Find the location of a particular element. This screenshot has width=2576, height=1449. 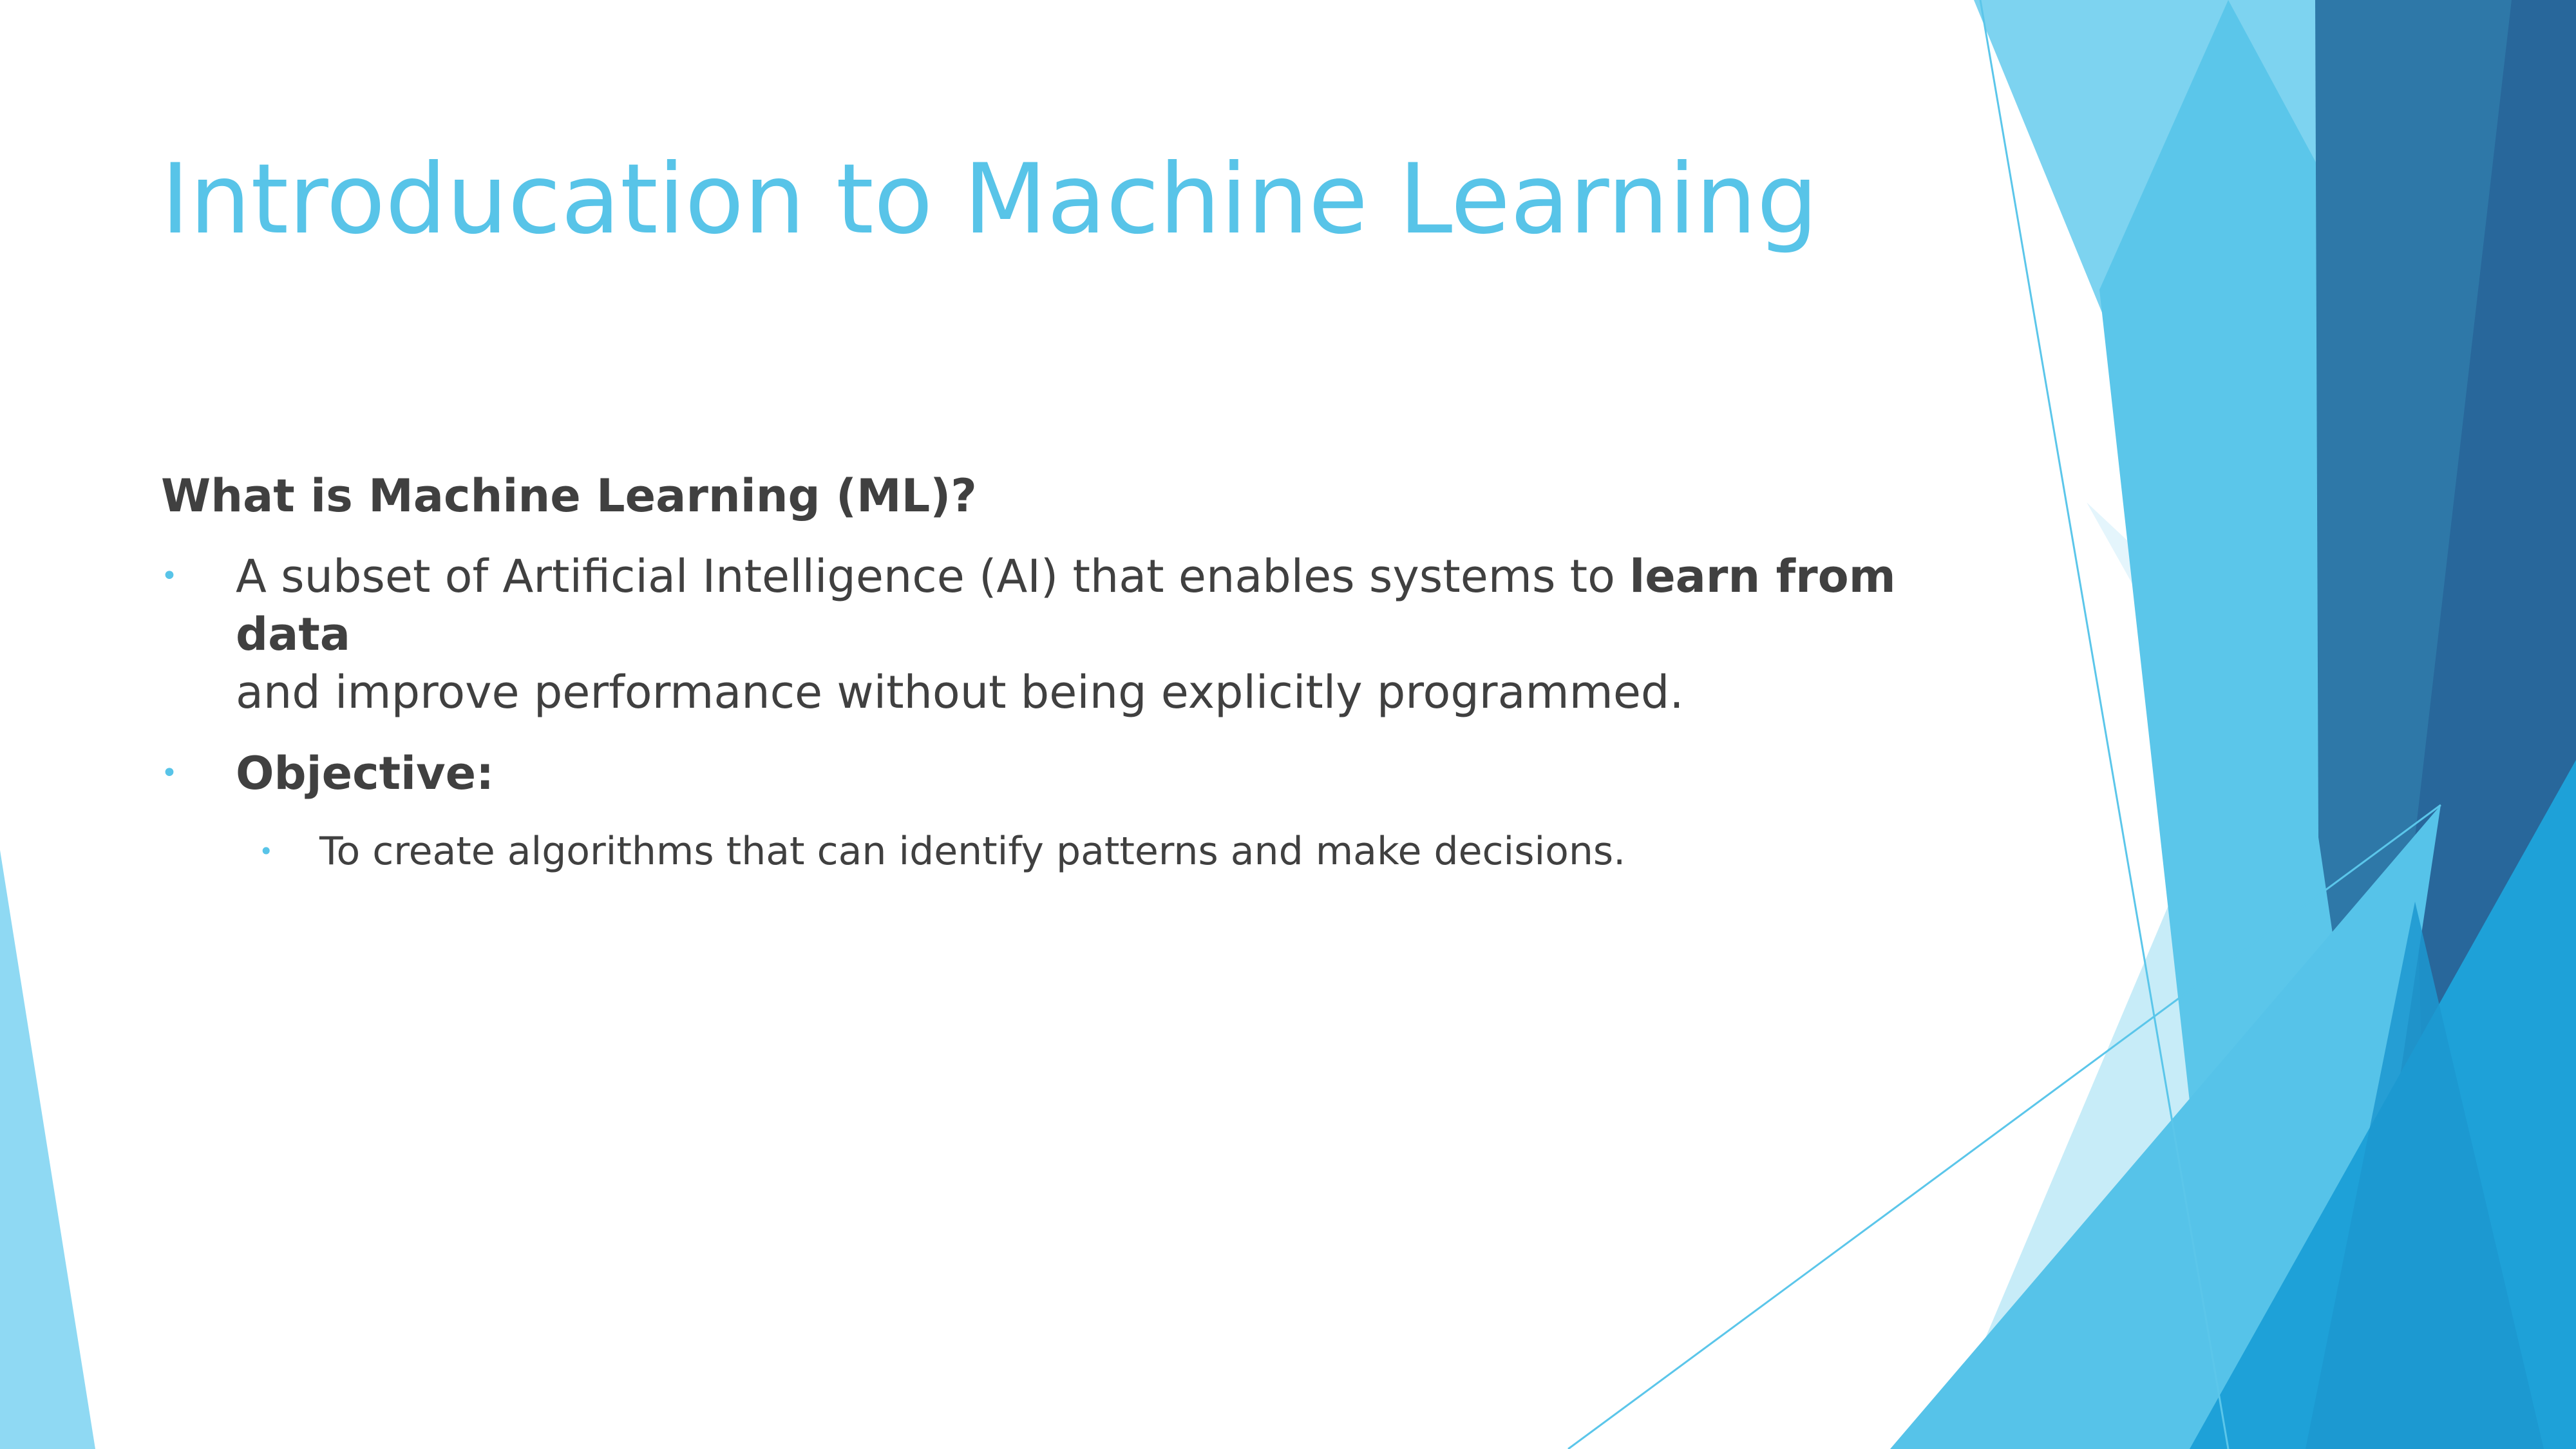

left-edge-shape is located at coordinates (48, 1149).